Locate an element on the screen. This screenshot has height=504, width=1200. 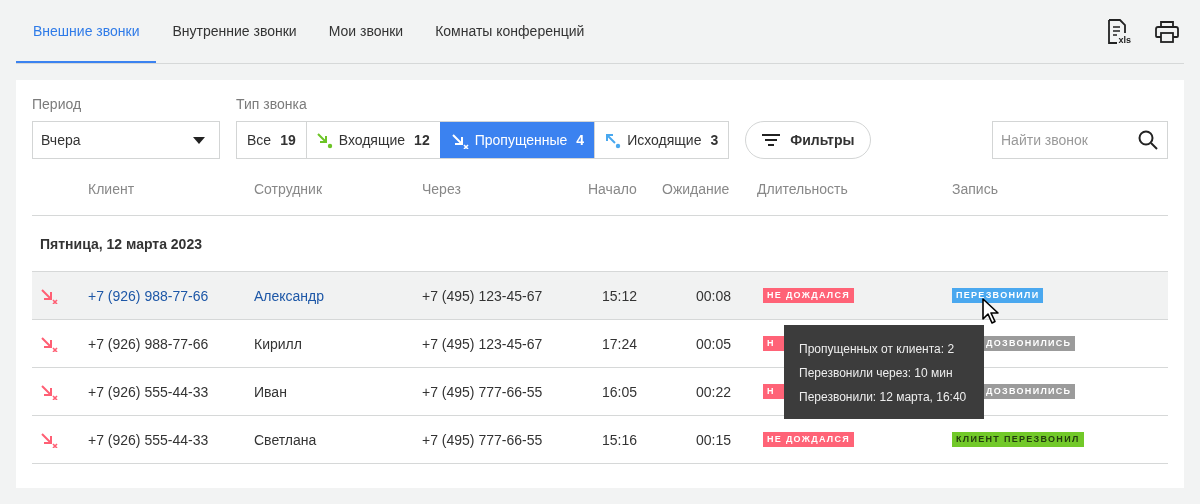
column-header: Запись is located at coordinates (975, 189).